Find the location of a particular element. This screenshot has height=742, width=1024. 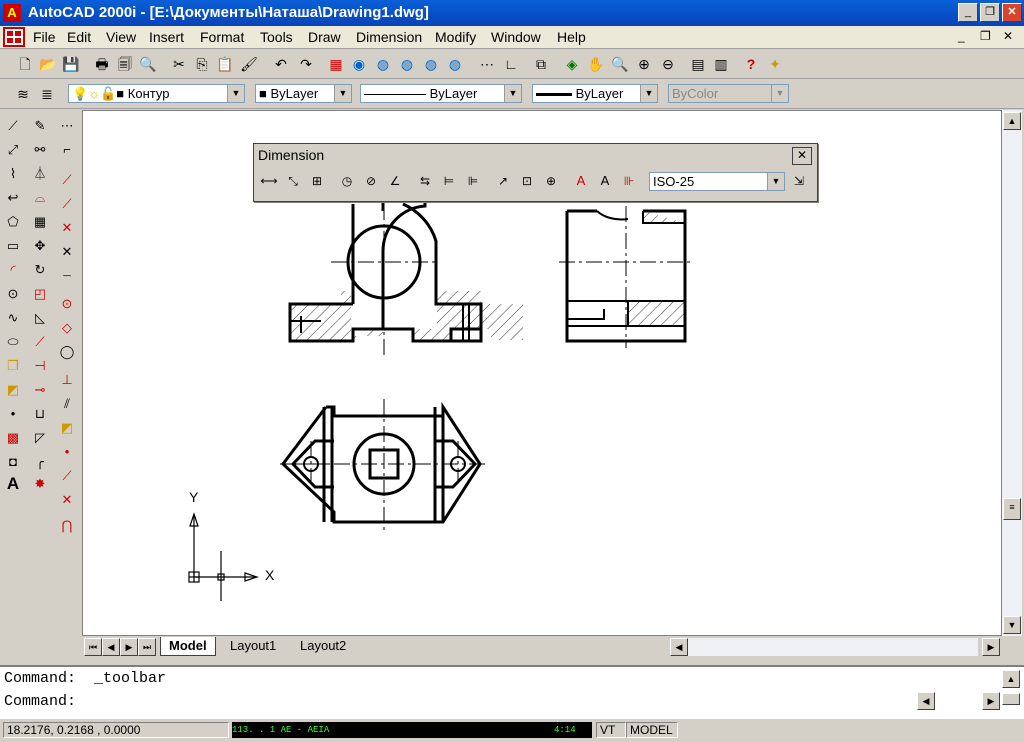

zoom-realtime-icon: 🔍 is located at coordinates (620, 64).